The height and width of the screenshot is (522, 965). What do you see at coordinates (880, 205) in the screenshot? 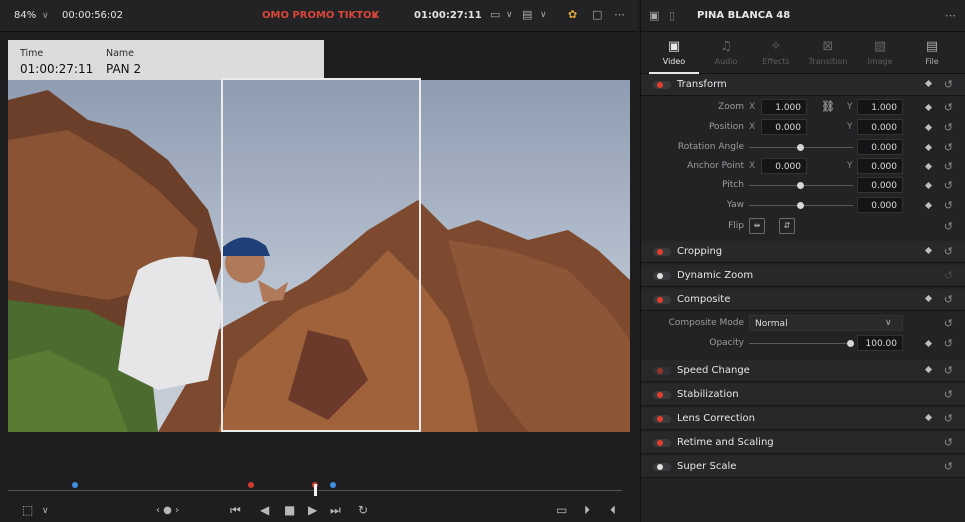
I see `yaw-field: 0.000` at bounding box center [880, 205].